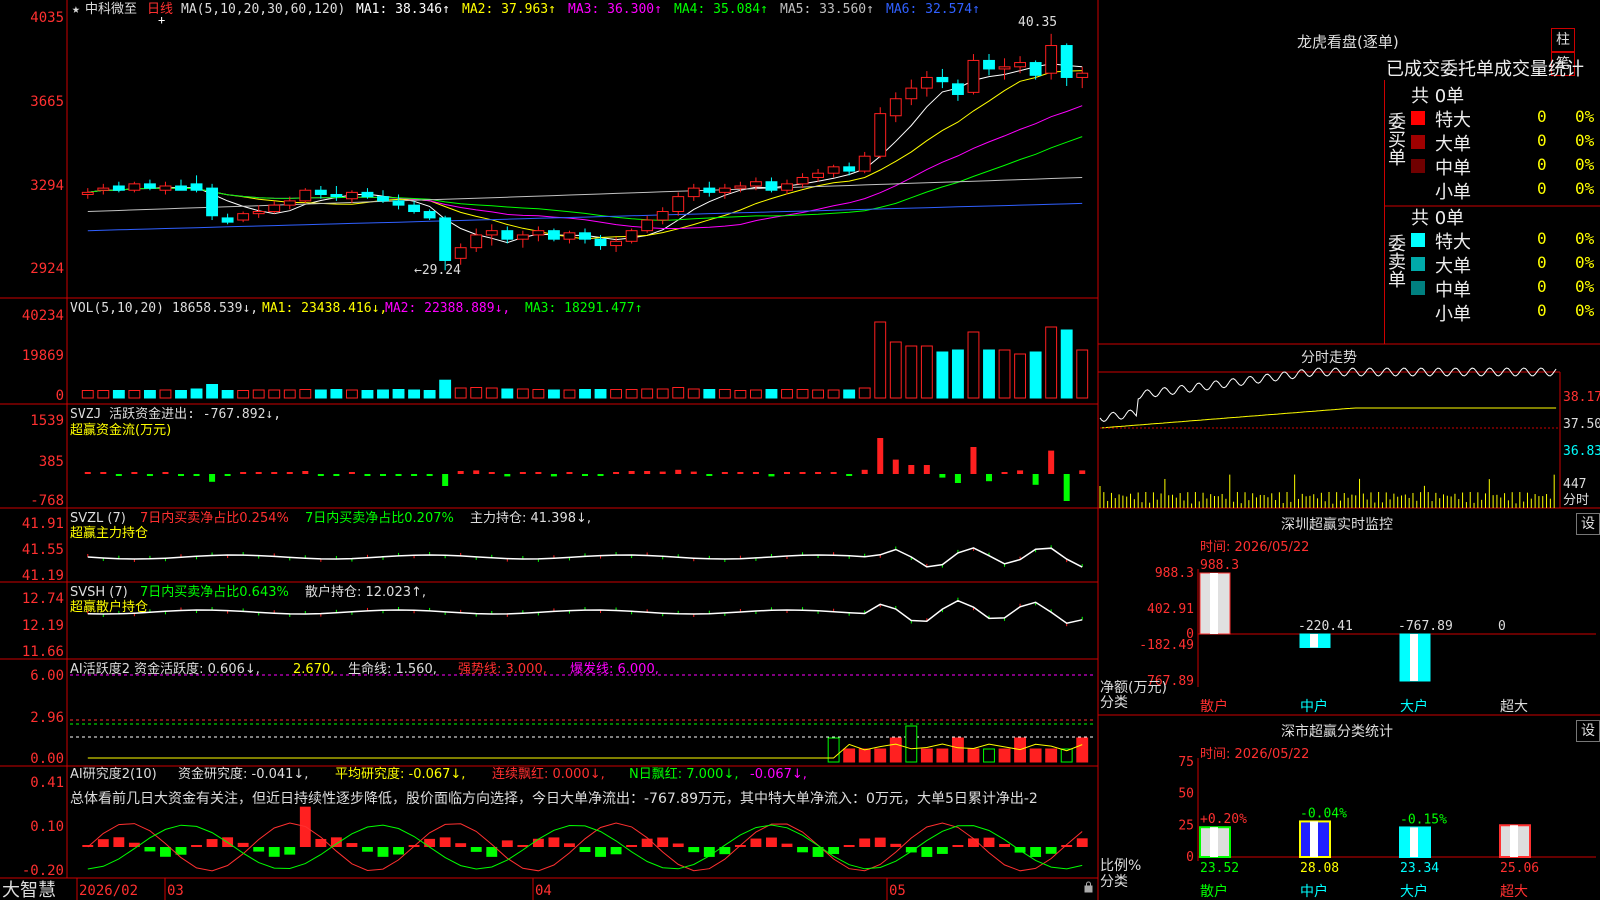 The image size is (1600, 900). What do you see at coordinates (1515, 313) in the screenshot?
I see `sell-row-s: 小单 0 0%` at bounding box center [1515, 313].